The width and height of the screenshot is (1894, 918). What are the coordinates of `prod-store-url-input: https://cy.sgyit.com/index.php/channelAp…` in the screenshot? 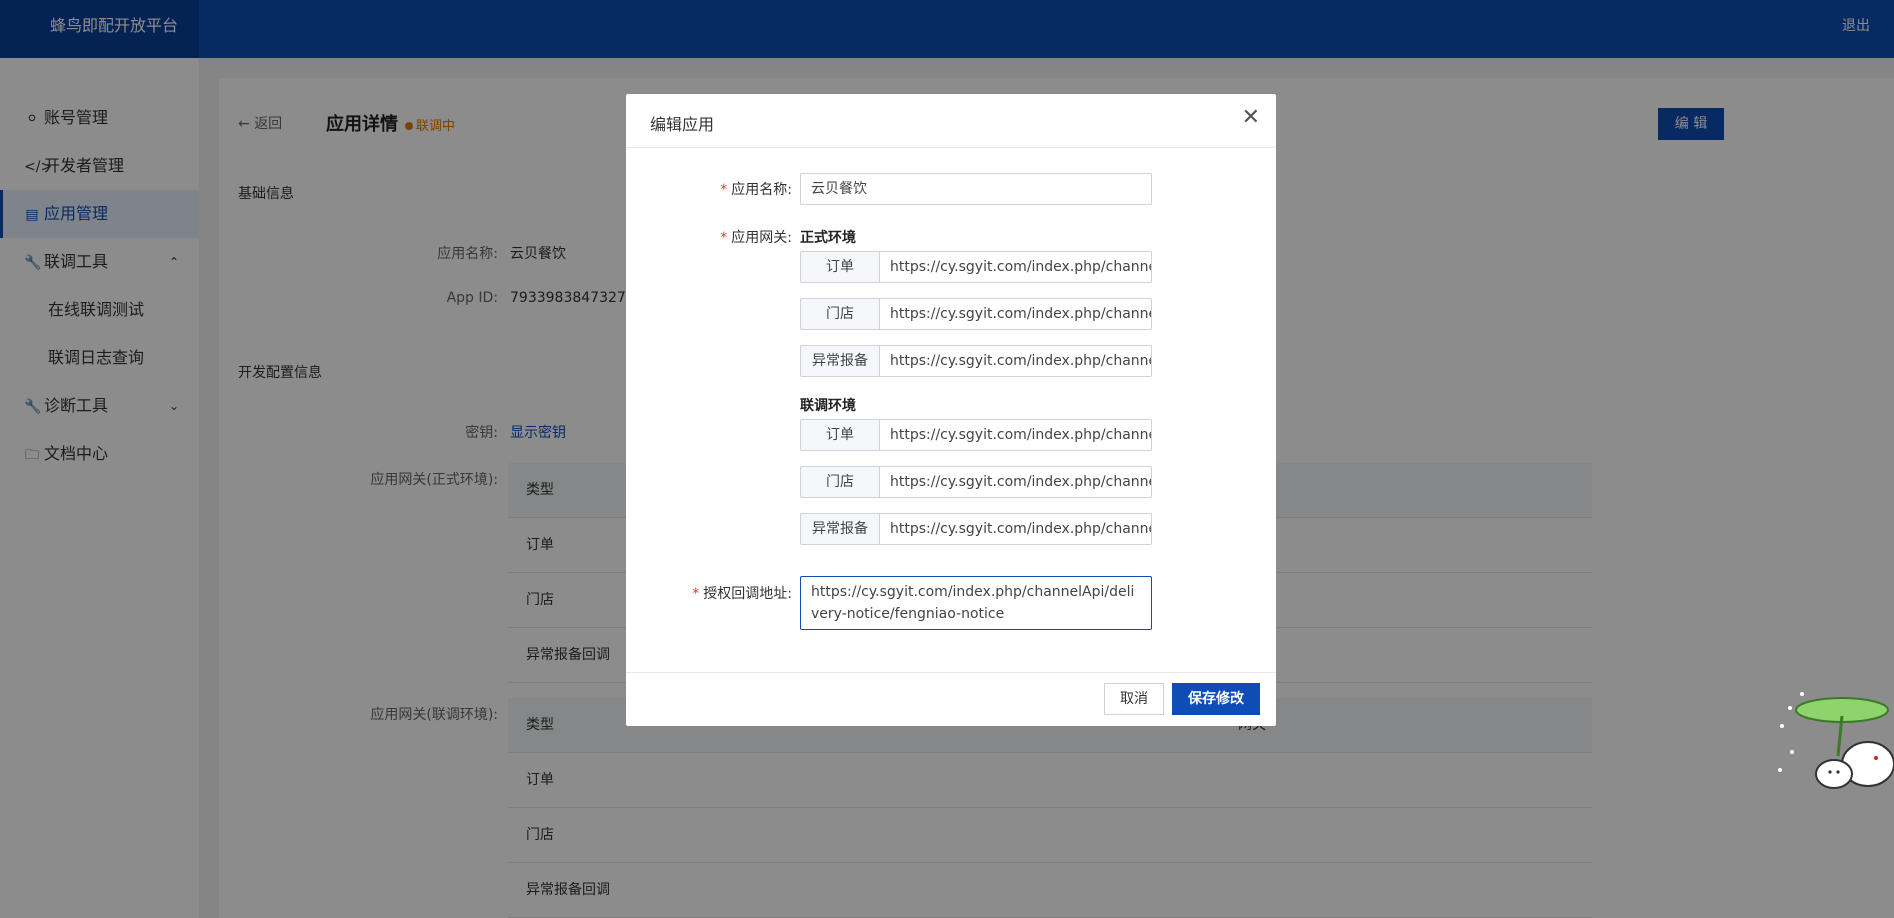 It's located at (1016, 314).